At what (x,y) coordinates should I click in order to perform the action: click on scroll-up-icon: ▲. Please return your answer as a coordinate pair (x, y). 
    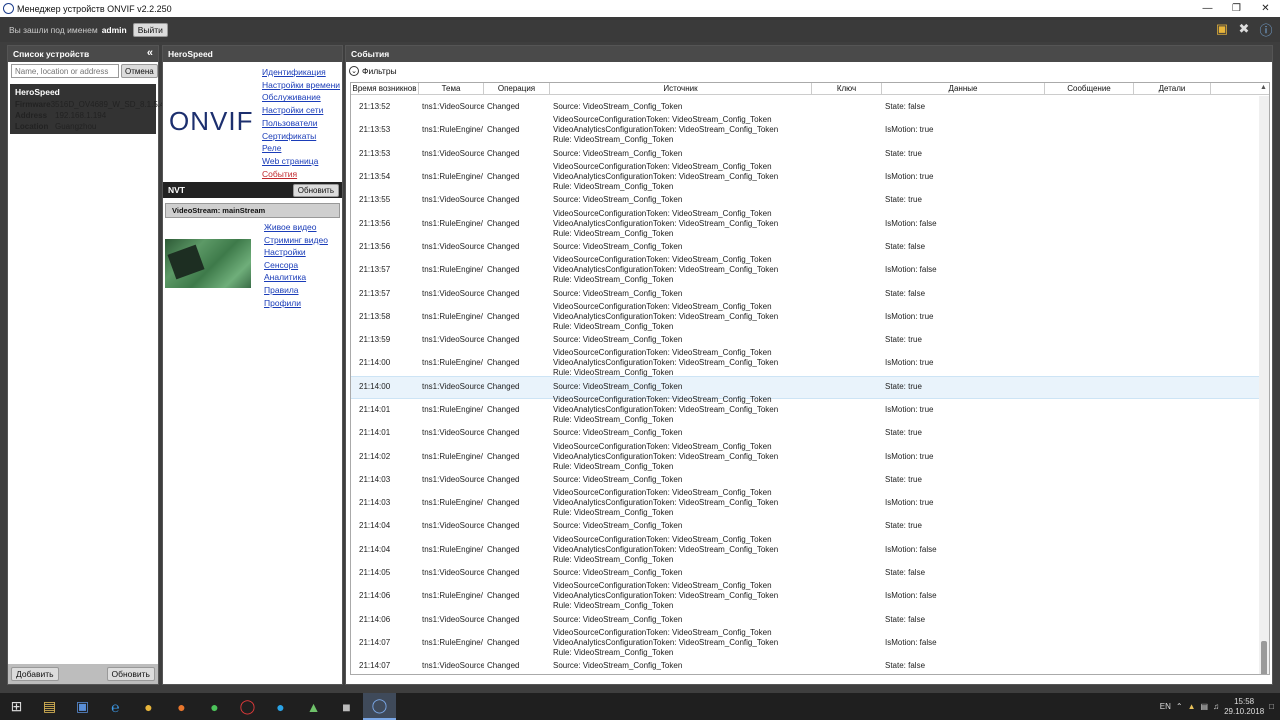
    Looking at the image, I should click on (1263, 87).